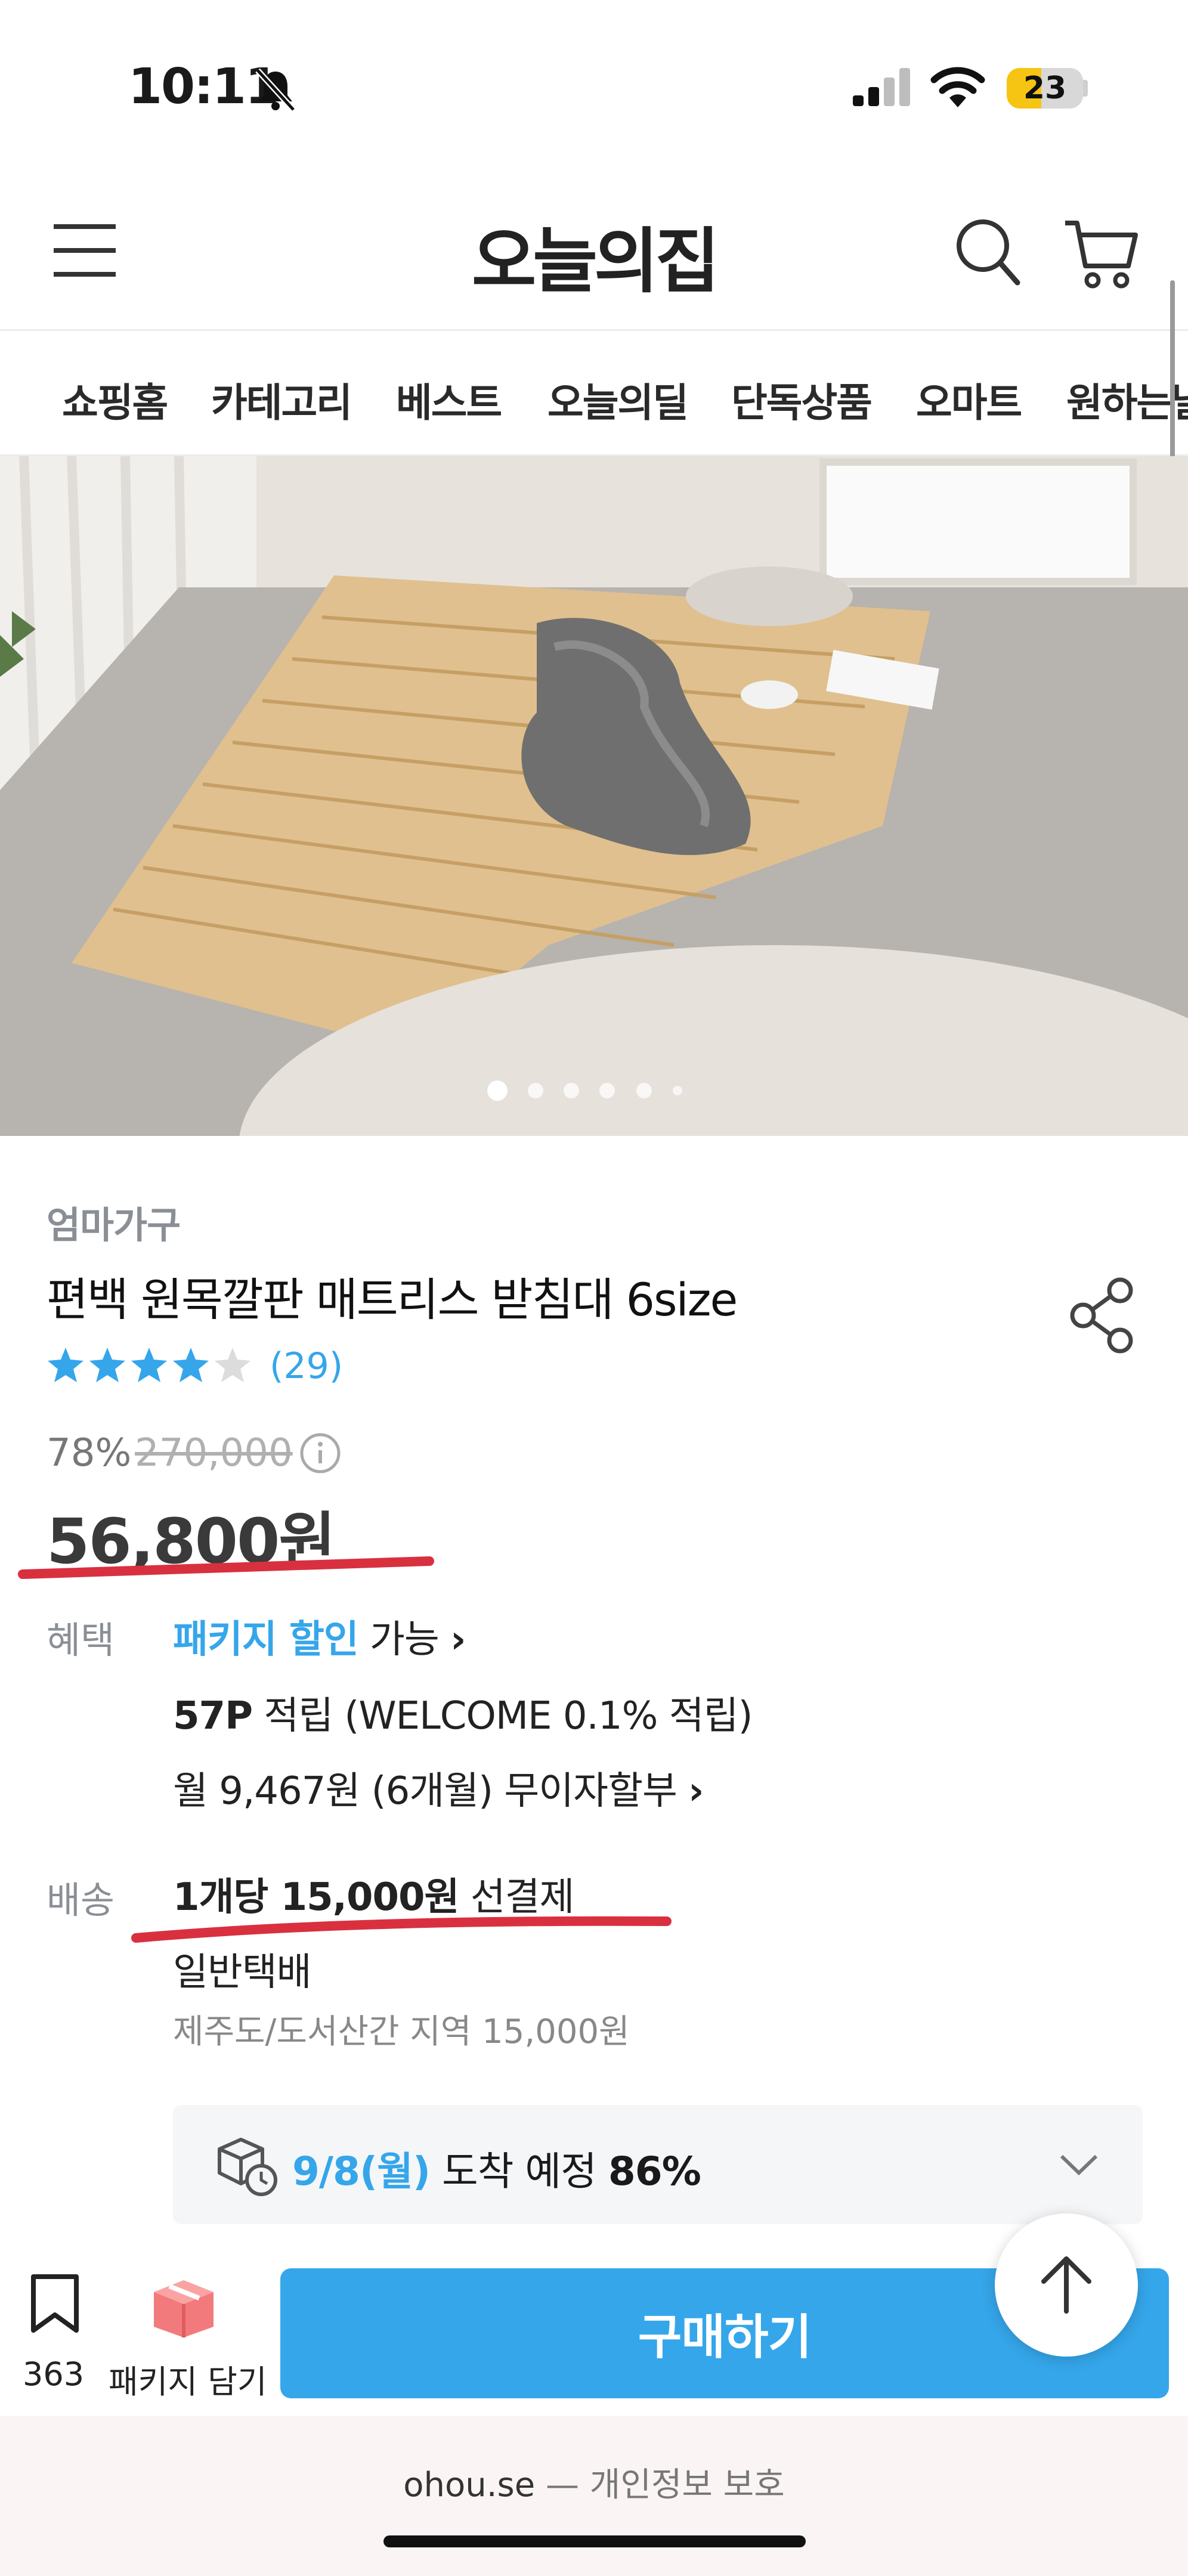  I want to click on nav-item-shopping-home: 쇼핑홈, so click(115, 399).